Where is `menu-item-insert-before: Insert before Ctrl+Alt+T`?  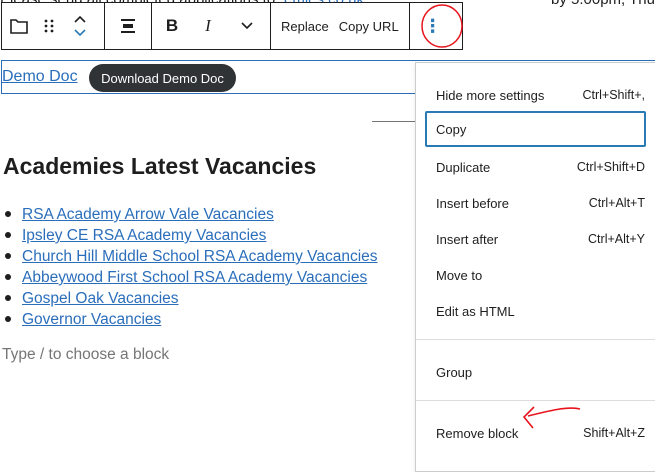
menu-item-insert-before: Insert before Ctrl+Alt+T is located at coordinates (535, 203).